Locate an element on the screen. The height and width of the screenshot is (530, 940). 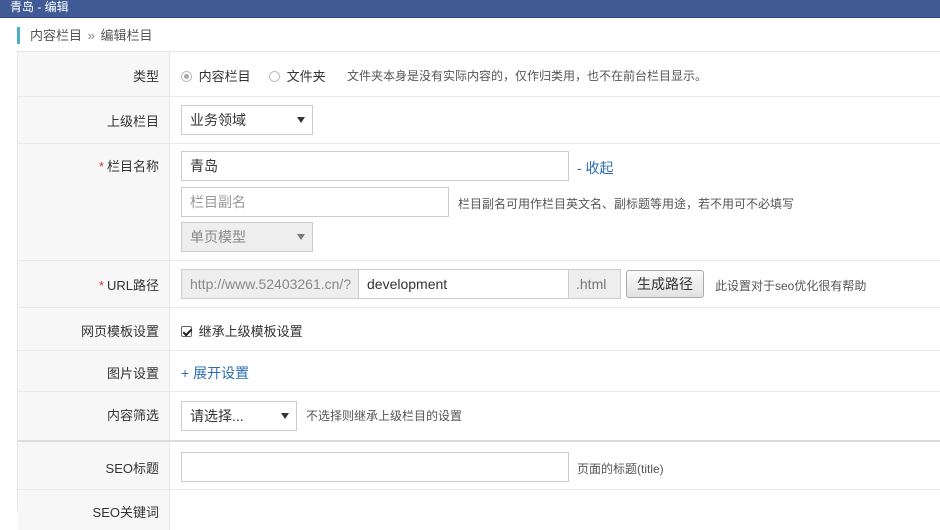
inherit-template-label: 继承上级模板设置 is located at coordinates (251, 331).